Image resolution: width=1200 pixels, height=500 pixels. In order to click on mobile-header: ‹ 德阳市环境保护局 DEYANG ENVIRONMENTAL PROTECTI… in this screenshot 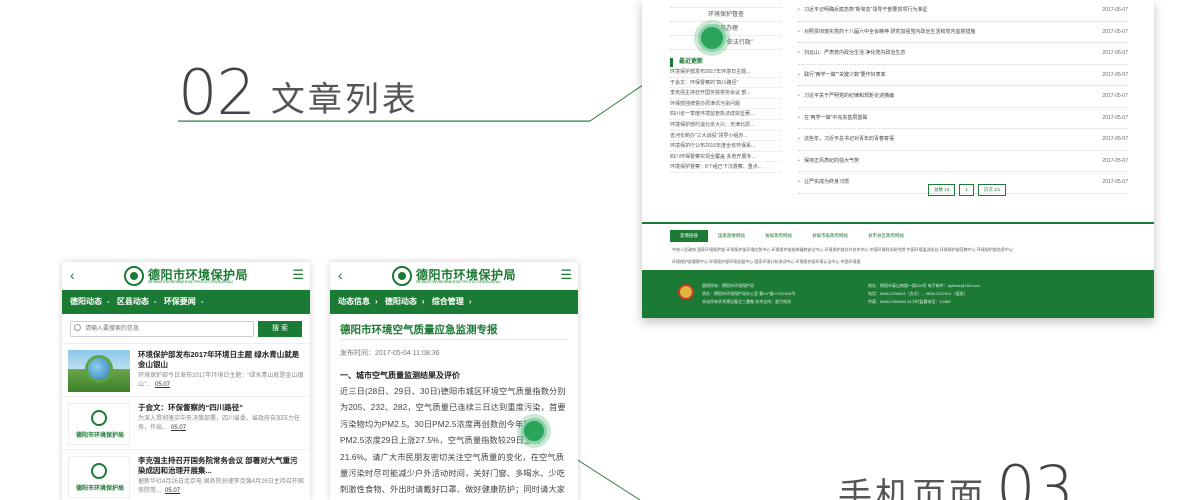, I will do `click(186, 276)`.